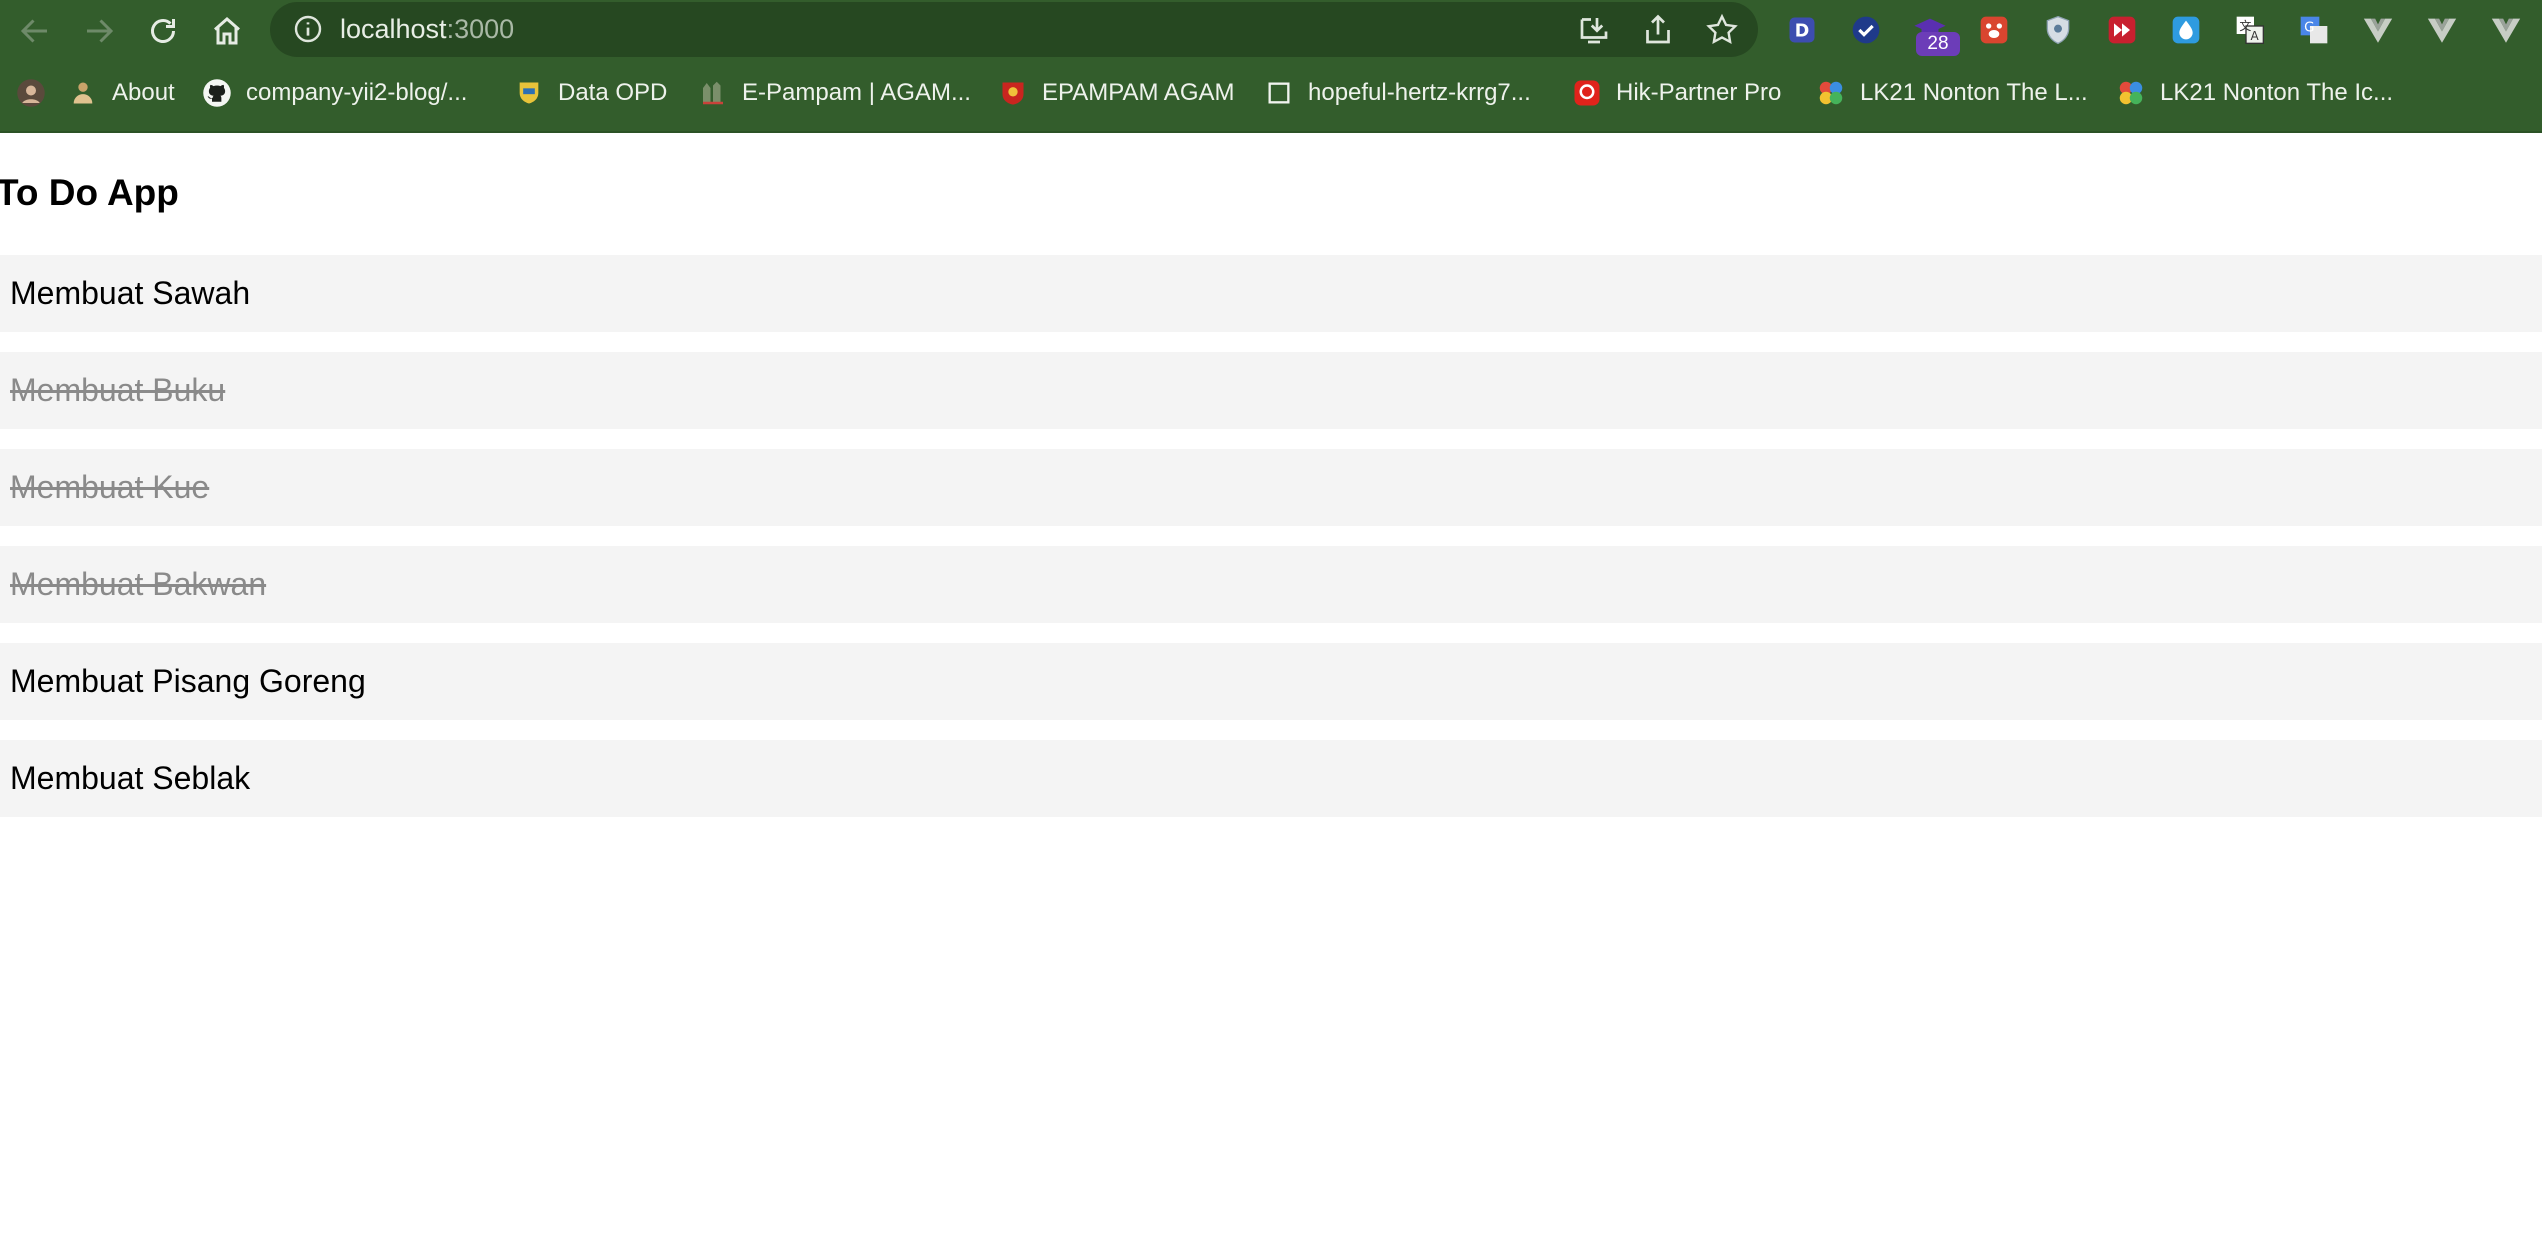  What do you see at coordinates (480, 29) in the screenshot?
I see `url-port: :3000` at bounding box center [480, 29].